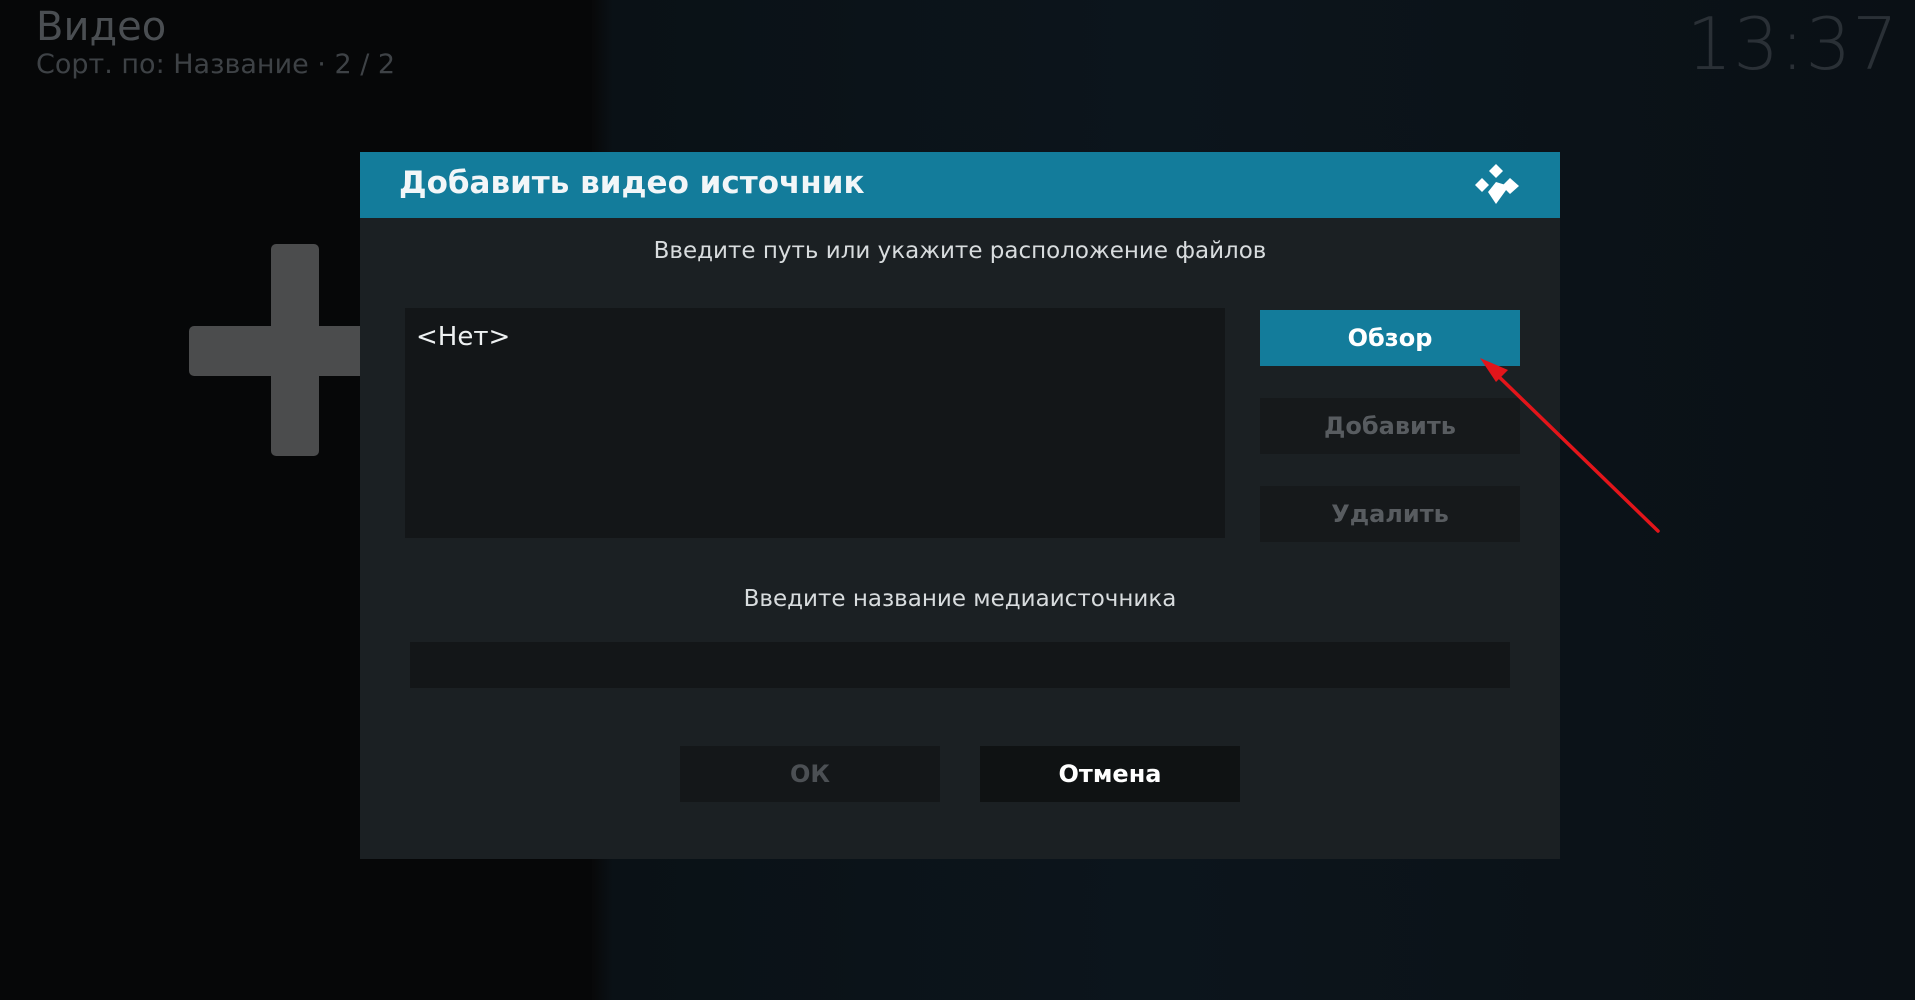  I want to click on add-button: Добавить, so click(1390, 426).